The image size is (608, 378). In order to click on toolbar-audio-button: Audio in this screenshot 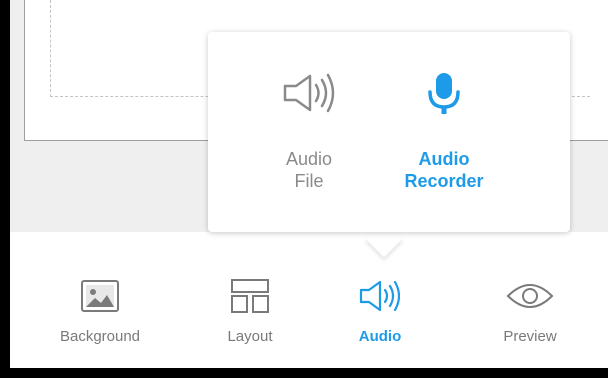, I will do `click(380, 311)`.